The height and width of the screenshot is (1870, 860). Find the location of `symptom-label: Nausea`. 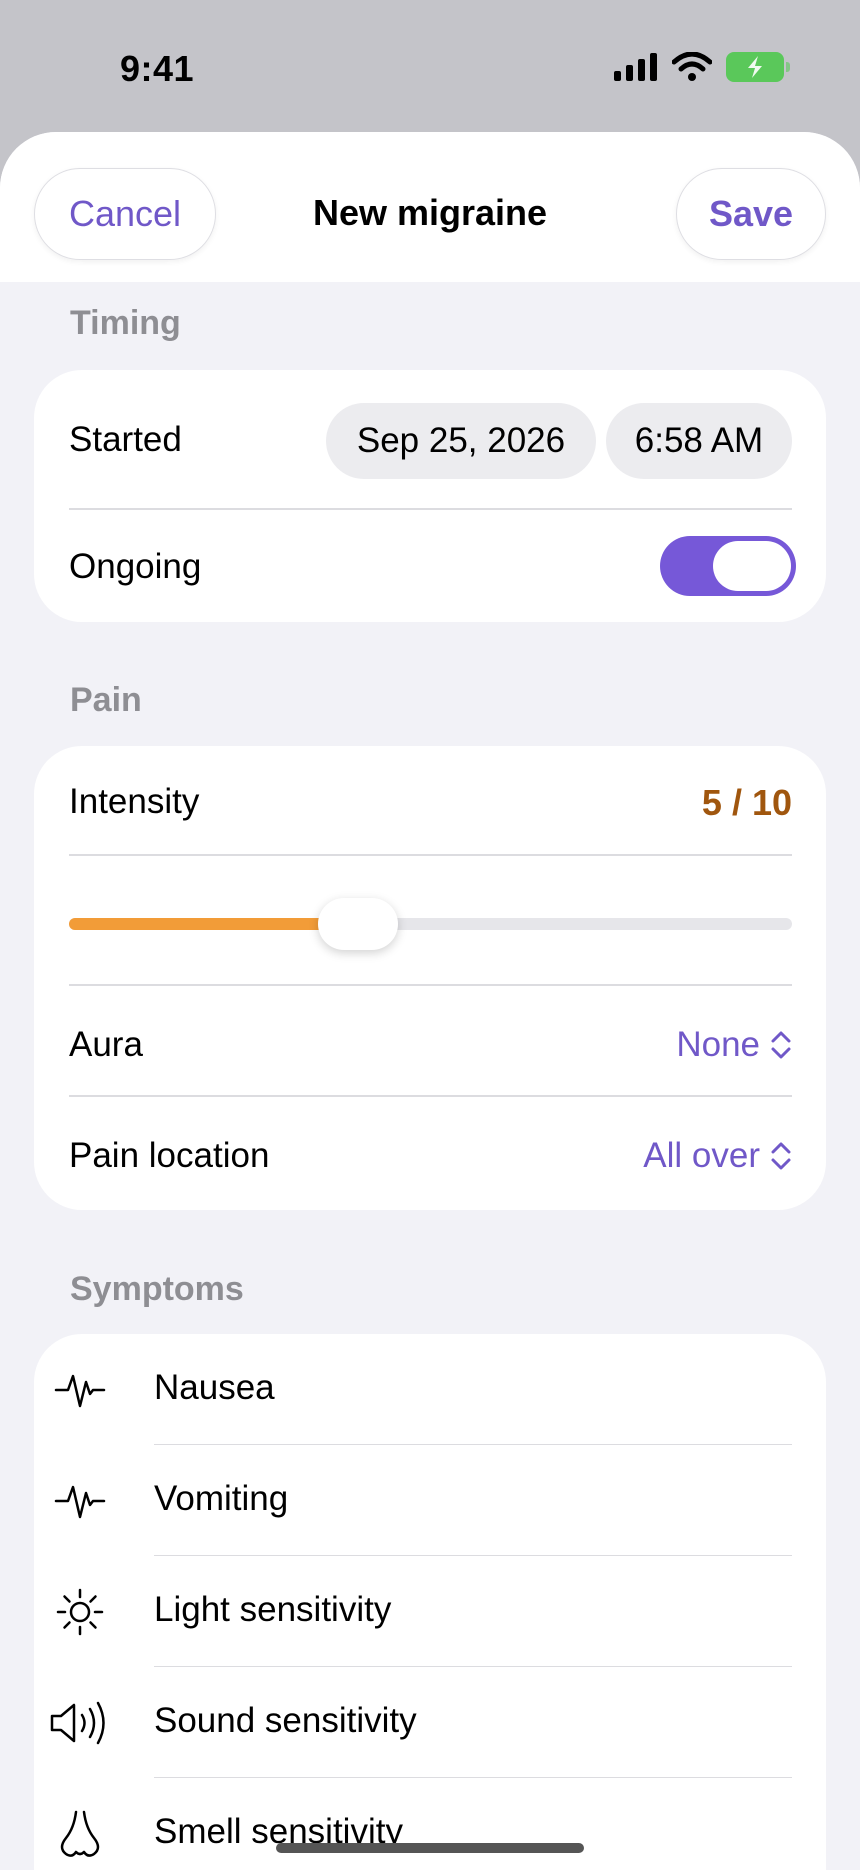

symptom-label: Nausea is located at coordinates (214, 1387).